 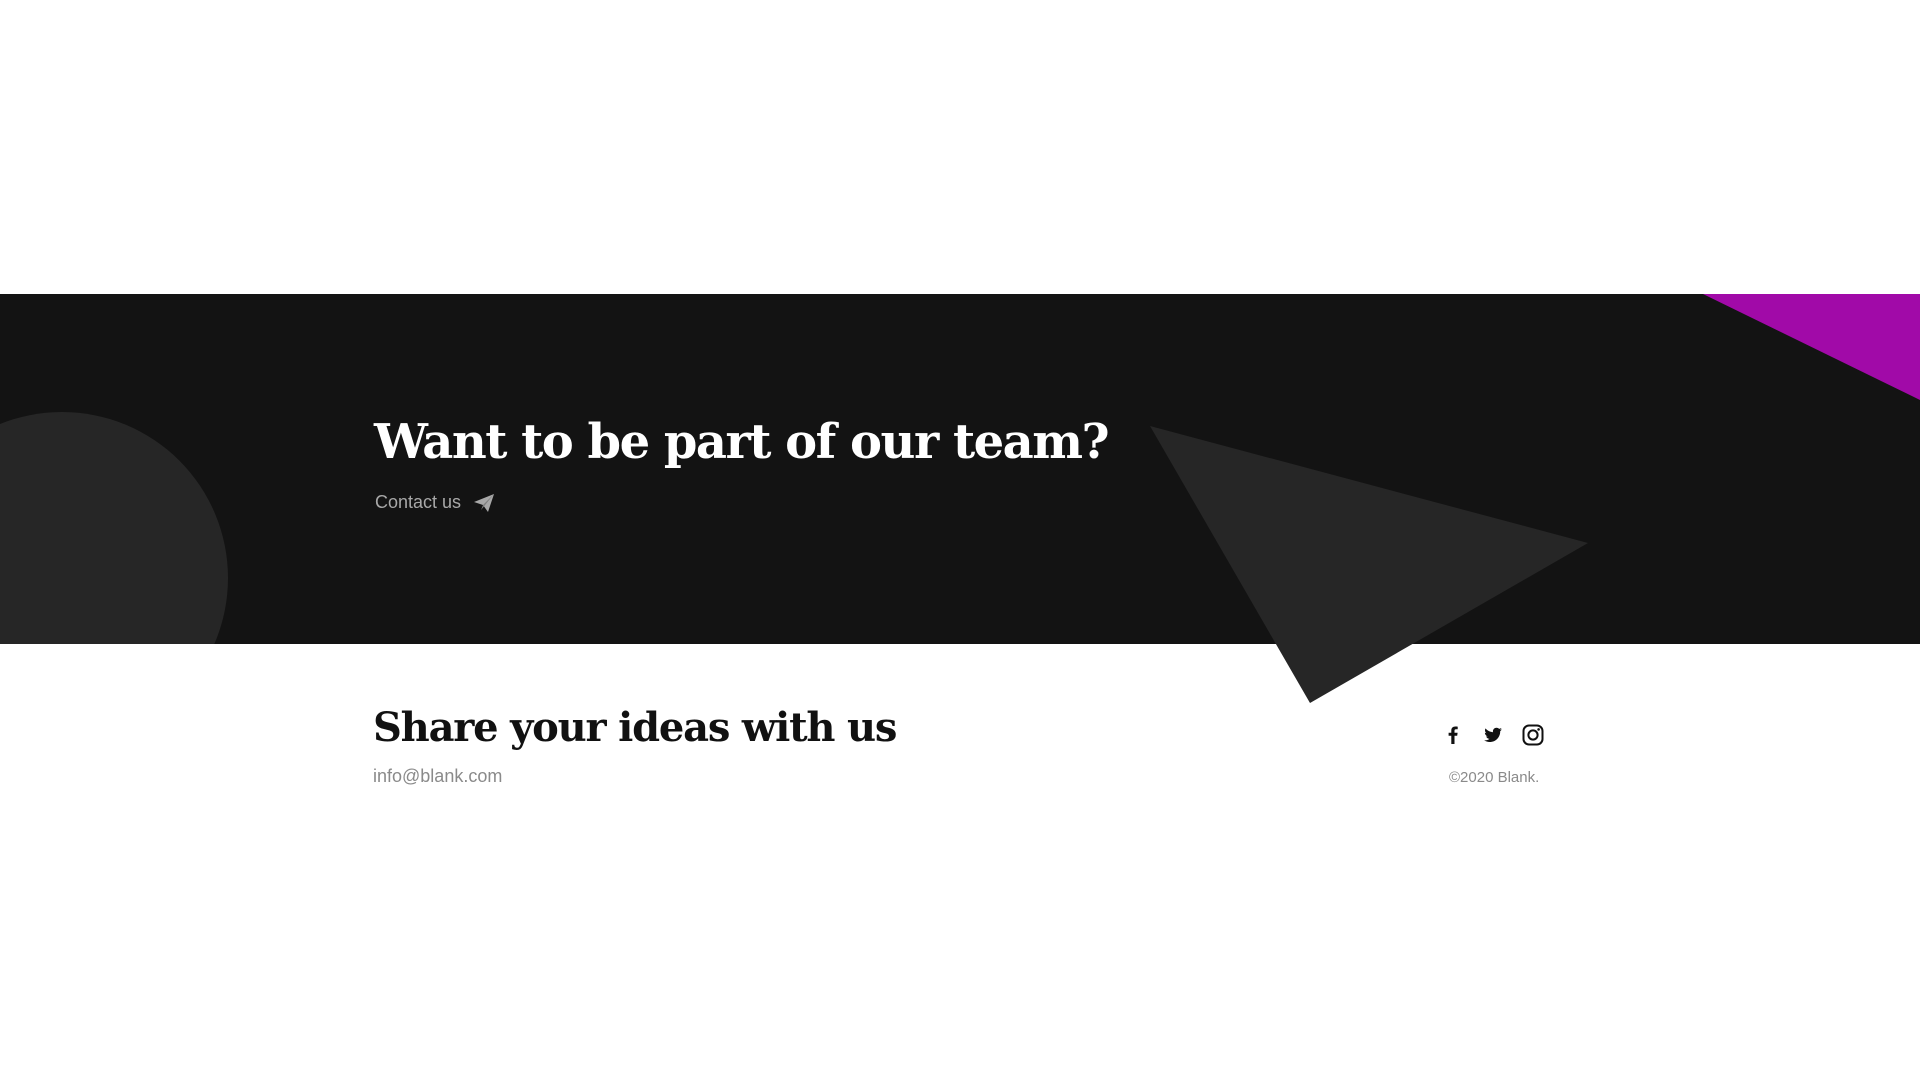 I want to click on email-link: info@blank.com, so click(x=437, y=776).